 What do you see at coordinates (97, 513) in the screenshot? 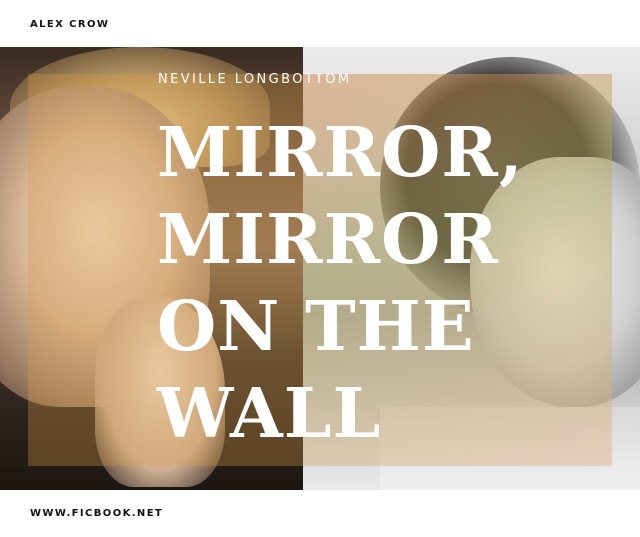
I see `website-url: WWW.FICBOOK.NET` at bounding box center [97, 513].